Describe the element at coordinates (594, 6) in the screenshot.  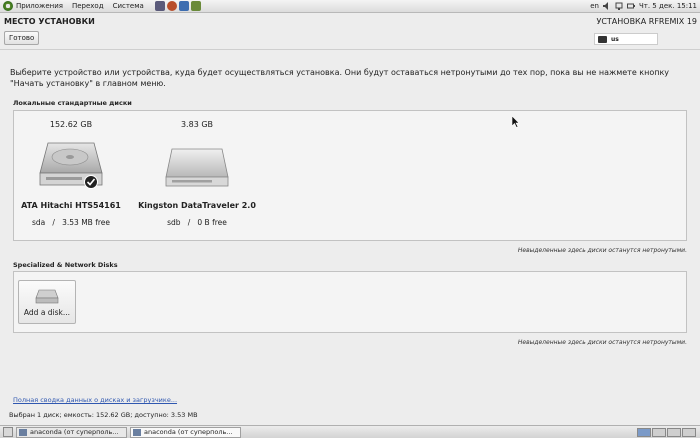
I see `keyboard-language-indicator: en` at that location.